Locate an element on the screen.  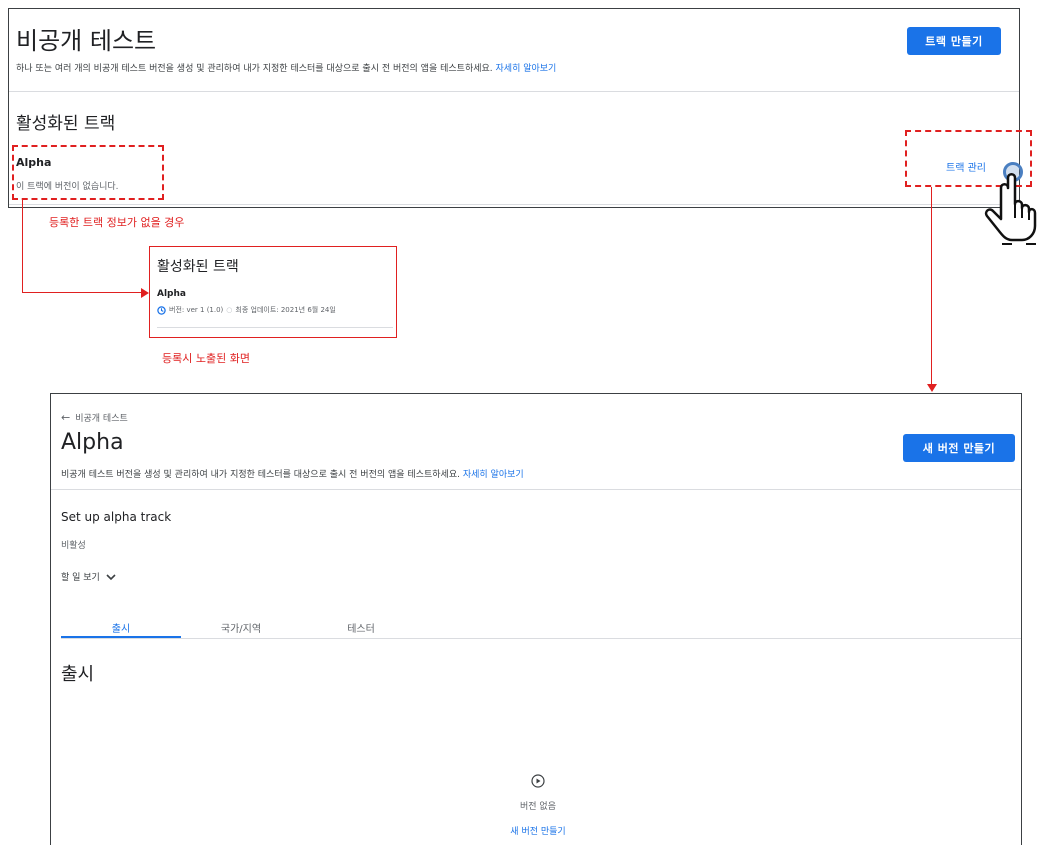
version-info: 버전: ver 1 (1.0) is located at coordinates (196, 310).